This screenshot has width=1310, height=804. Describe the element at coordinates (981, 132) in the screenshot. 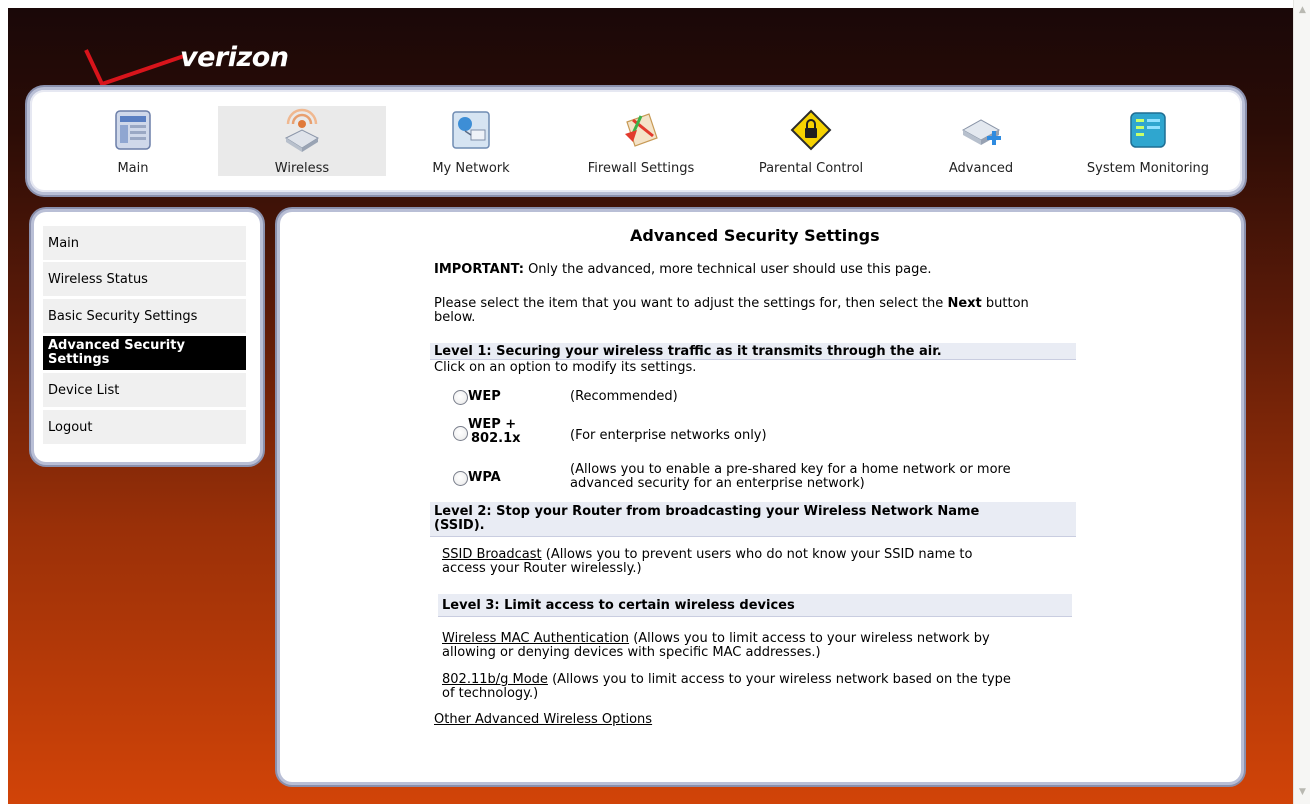

I see `advanced-icon` at that location.